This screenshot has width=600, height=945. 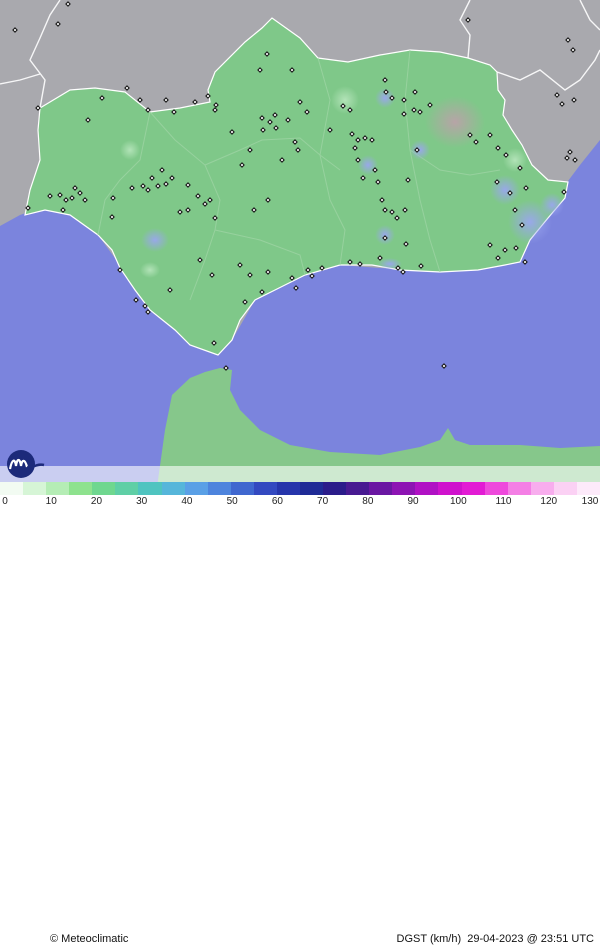 What do you see at coordinates (590, 501) in the screenshot?
I see `legend-tick-label: 130` at bounding box center [590, 501].